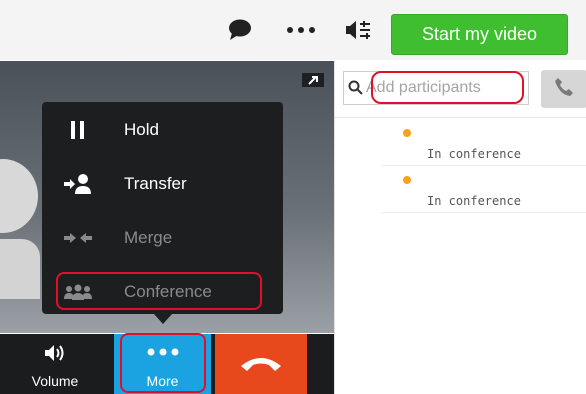 The image size is (586, 394). What do you see at coordinates (479, 34) in the screenshot?
I see `start-video-button: Start my video` at bounding box center [479, 34].